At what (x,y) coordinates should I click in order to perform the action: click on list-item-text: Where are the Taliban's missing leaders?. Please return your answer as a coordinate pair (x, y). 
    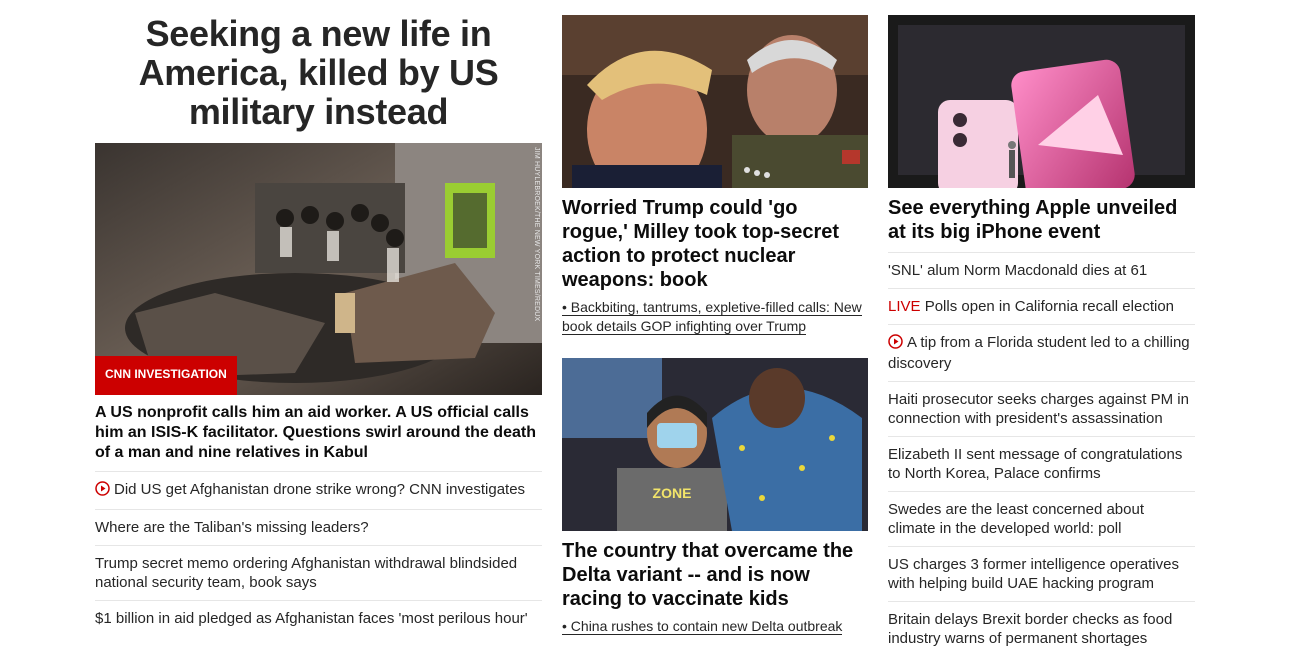
    Looking at the image, I should click on (232, 527).